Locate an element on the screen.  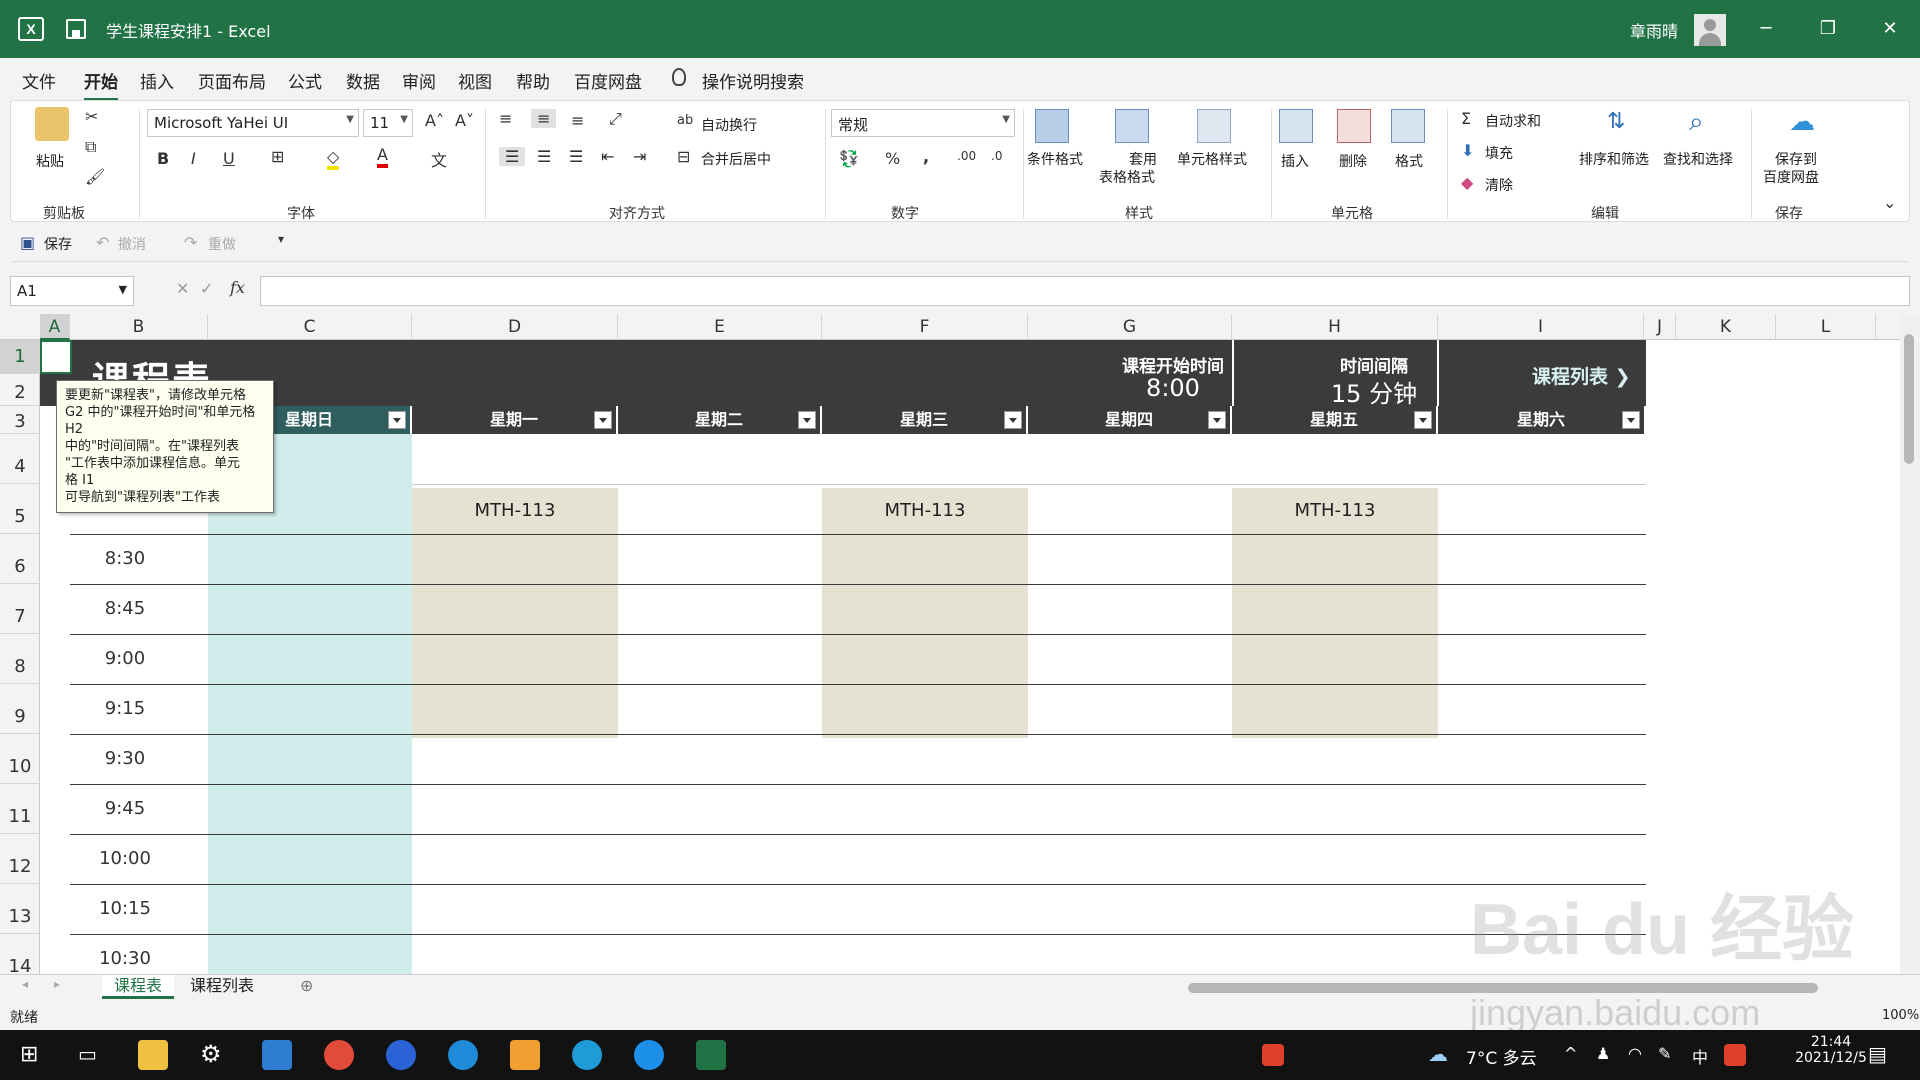
italic-button: I is located at coordinates (193, 158).